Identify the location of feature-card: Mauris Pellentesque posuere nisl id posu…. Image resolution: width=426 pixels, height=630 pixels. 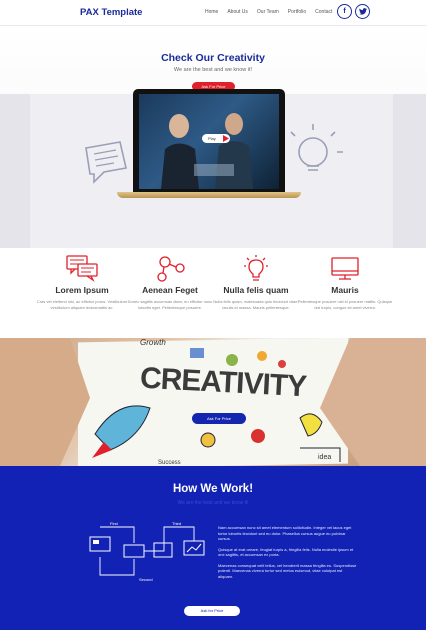
(345, 282).